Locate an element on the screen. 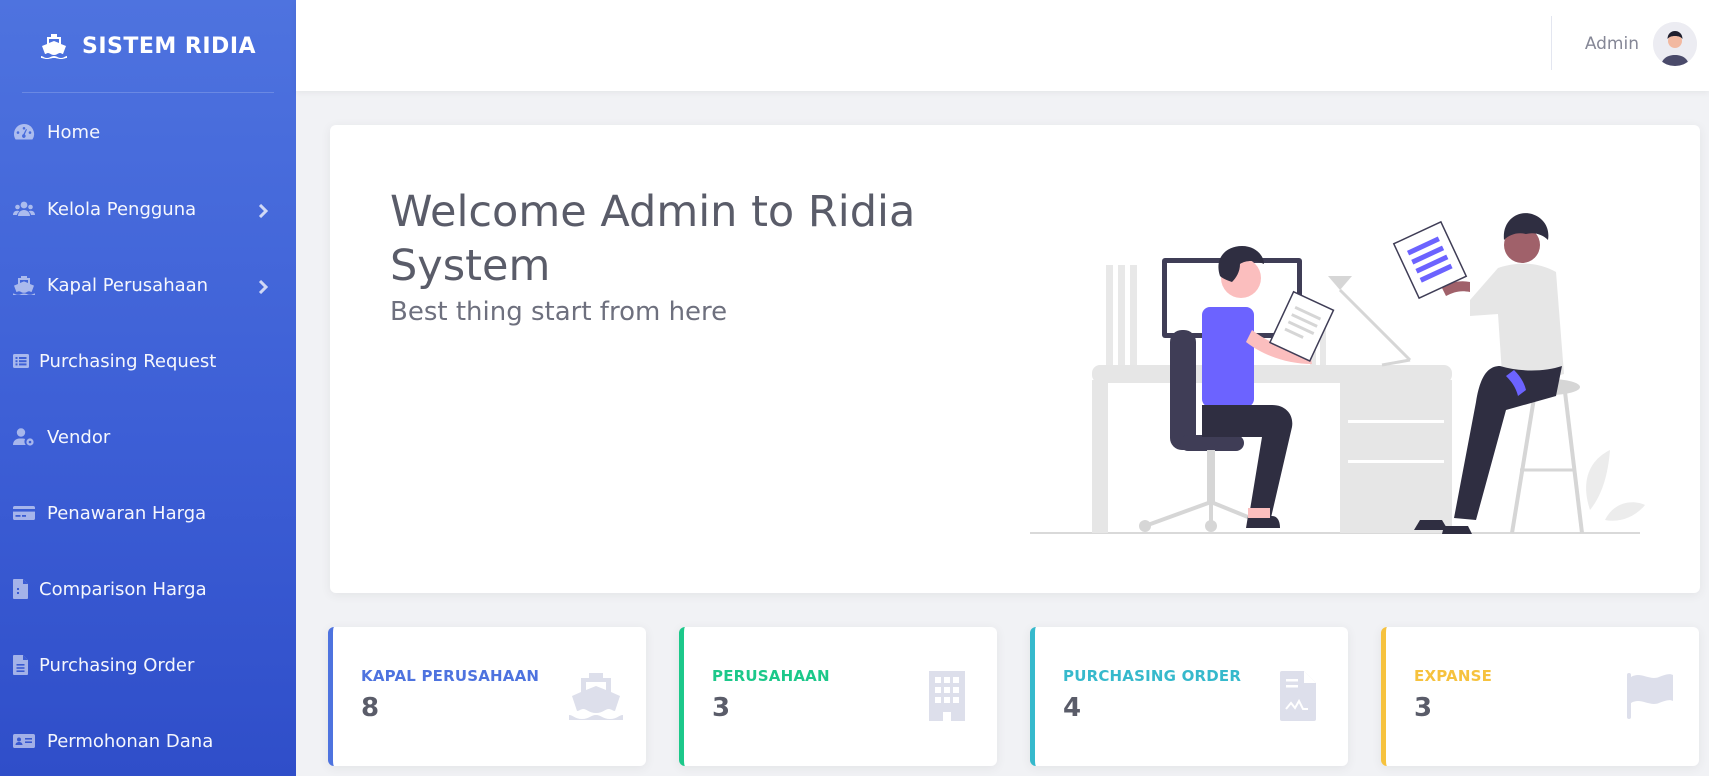 The image size is (1709, 776). stat-value: 4 is located at coordinates (1072, 708).